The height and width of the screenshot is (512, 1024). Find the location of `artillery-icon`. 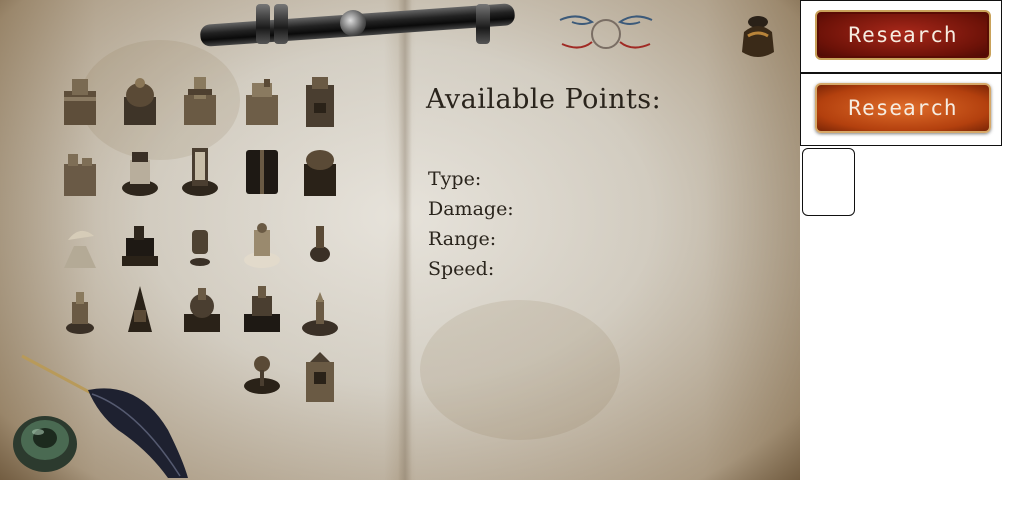

artillery-icon is located at coordinates (202, 310).